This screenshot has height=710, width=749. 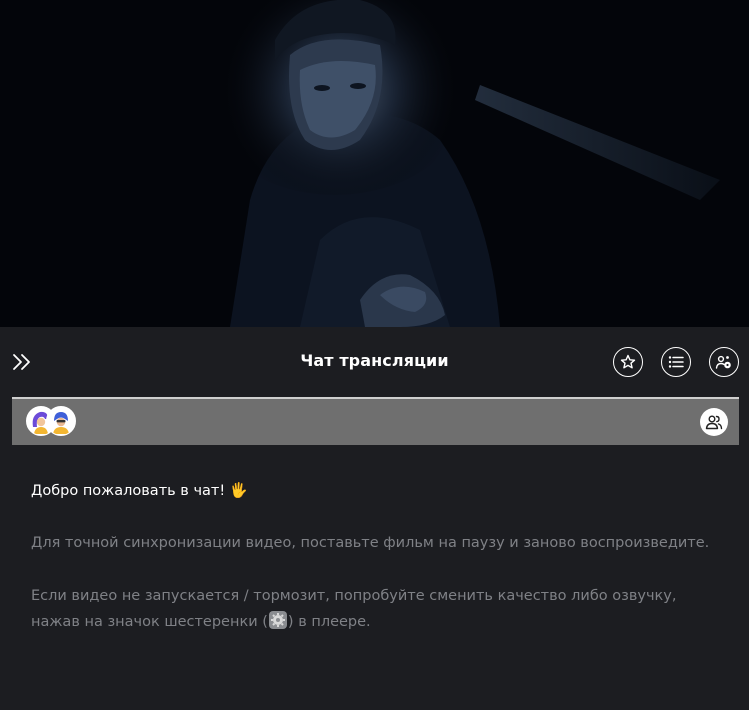 I want to click on avatar, so click(x=61, y=421).